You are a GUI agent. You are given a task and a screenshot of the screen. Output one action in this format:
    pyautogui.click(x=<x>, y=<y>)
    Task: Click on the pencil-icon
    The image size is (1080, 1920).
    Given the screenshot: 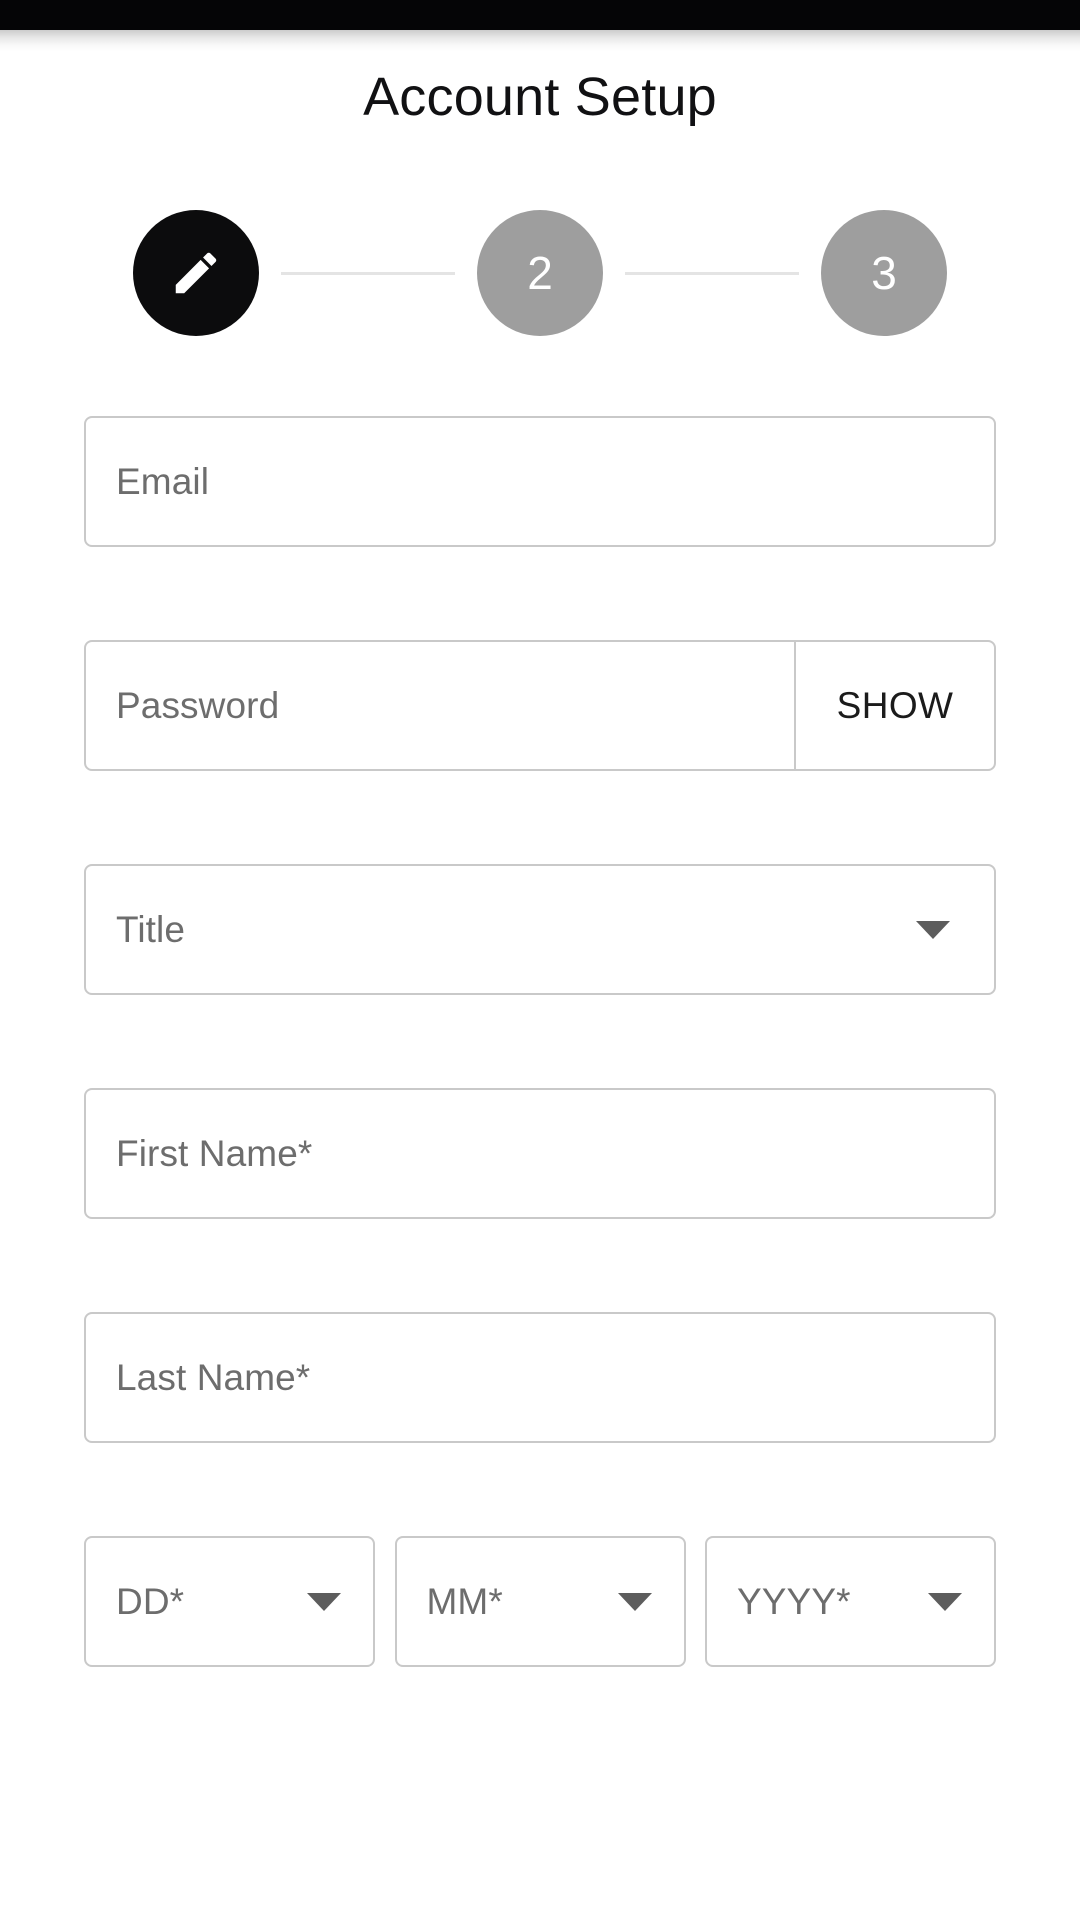 What is the action you would take?
    pyautogui.click(x=196, y=273)
    